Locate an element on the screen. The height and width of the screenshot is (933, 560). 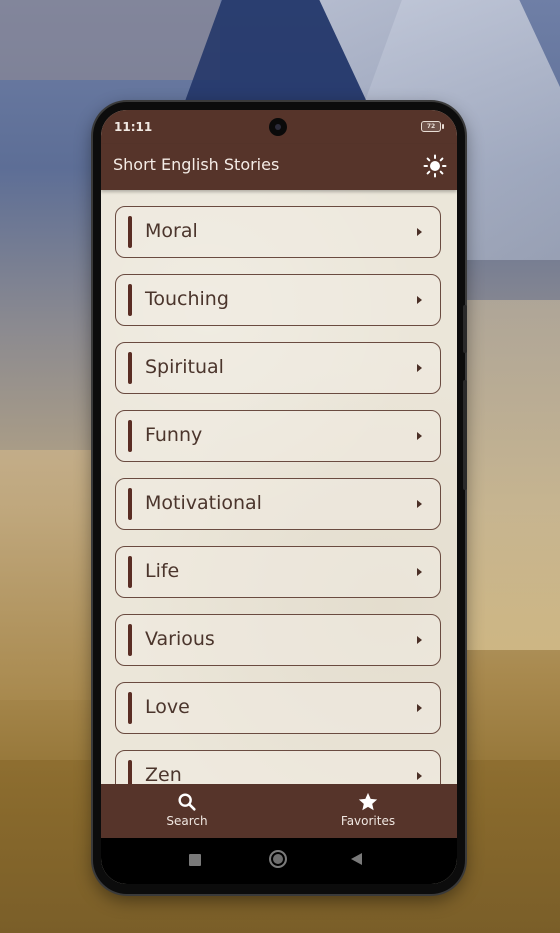
status-time: 11:11 is located at coordinates (133, 127).